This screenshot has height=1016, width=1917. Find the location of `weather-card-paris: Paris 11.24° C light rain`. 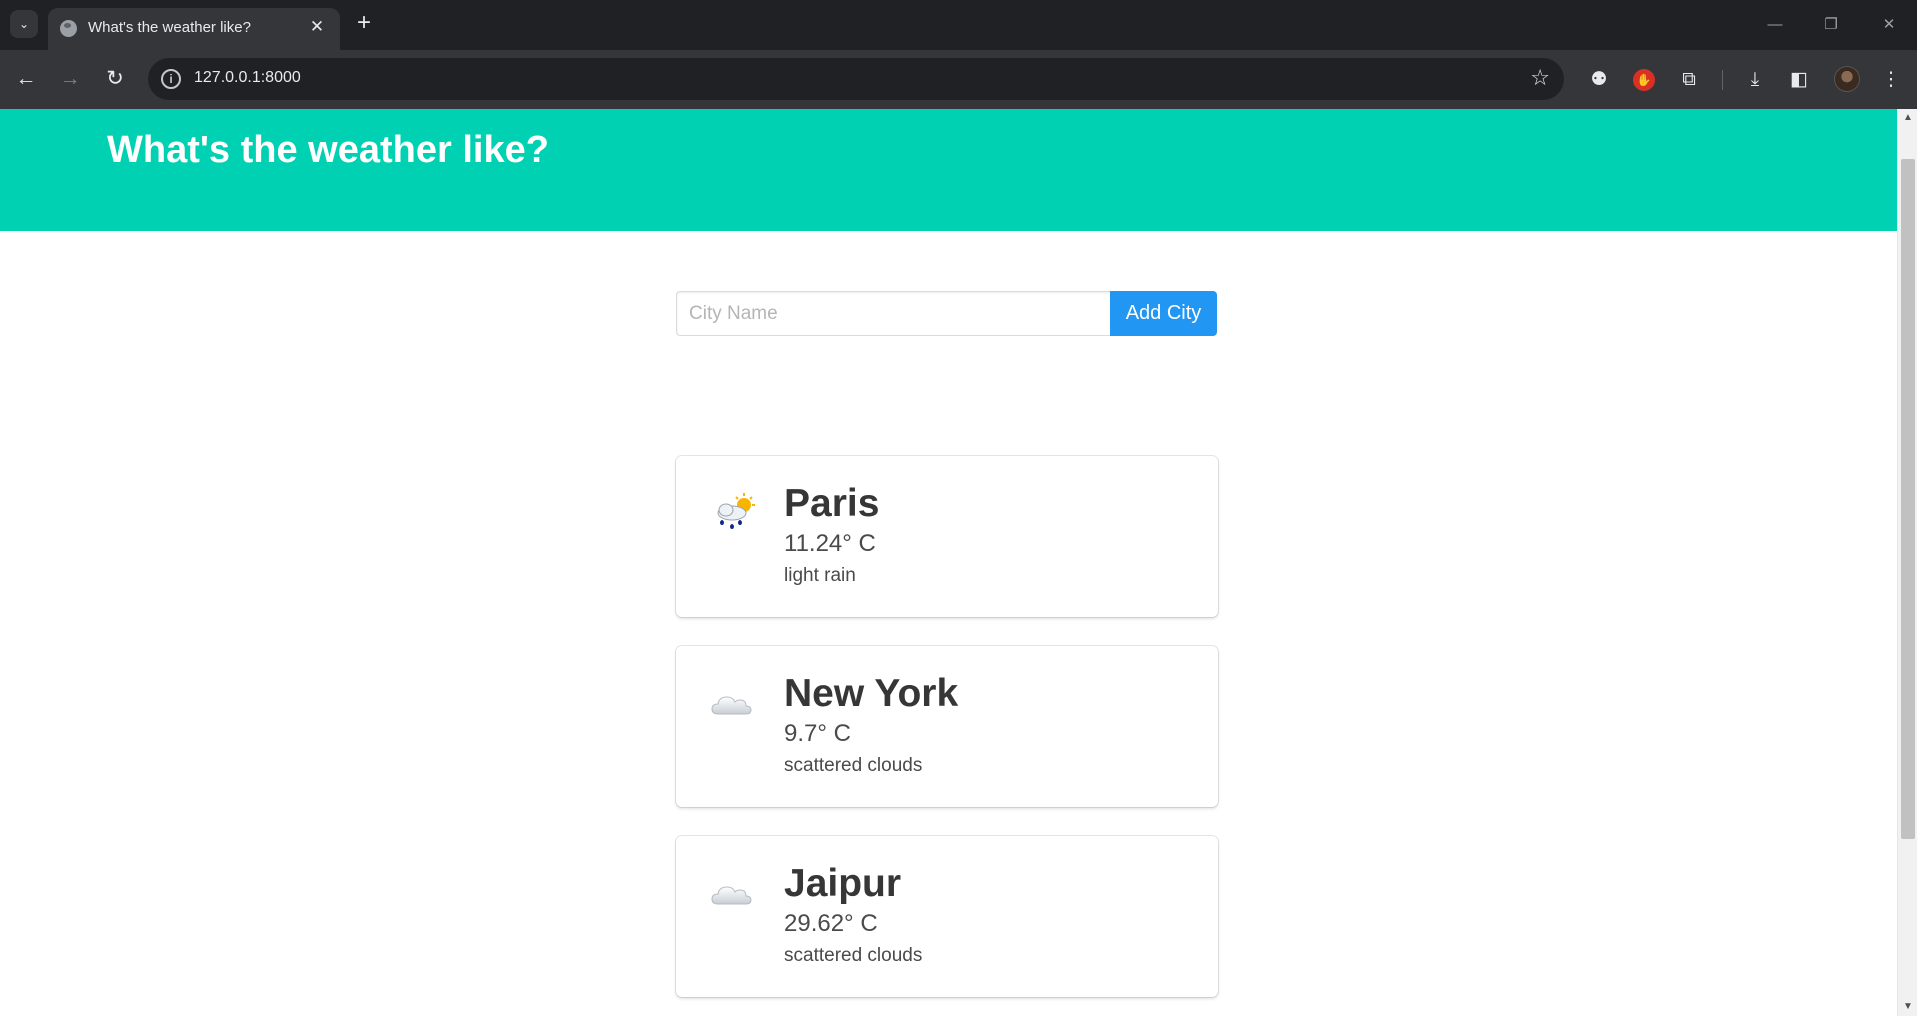

weather-card-paris: Paris 11.24° C light rain is located at coordinates (947, 536).